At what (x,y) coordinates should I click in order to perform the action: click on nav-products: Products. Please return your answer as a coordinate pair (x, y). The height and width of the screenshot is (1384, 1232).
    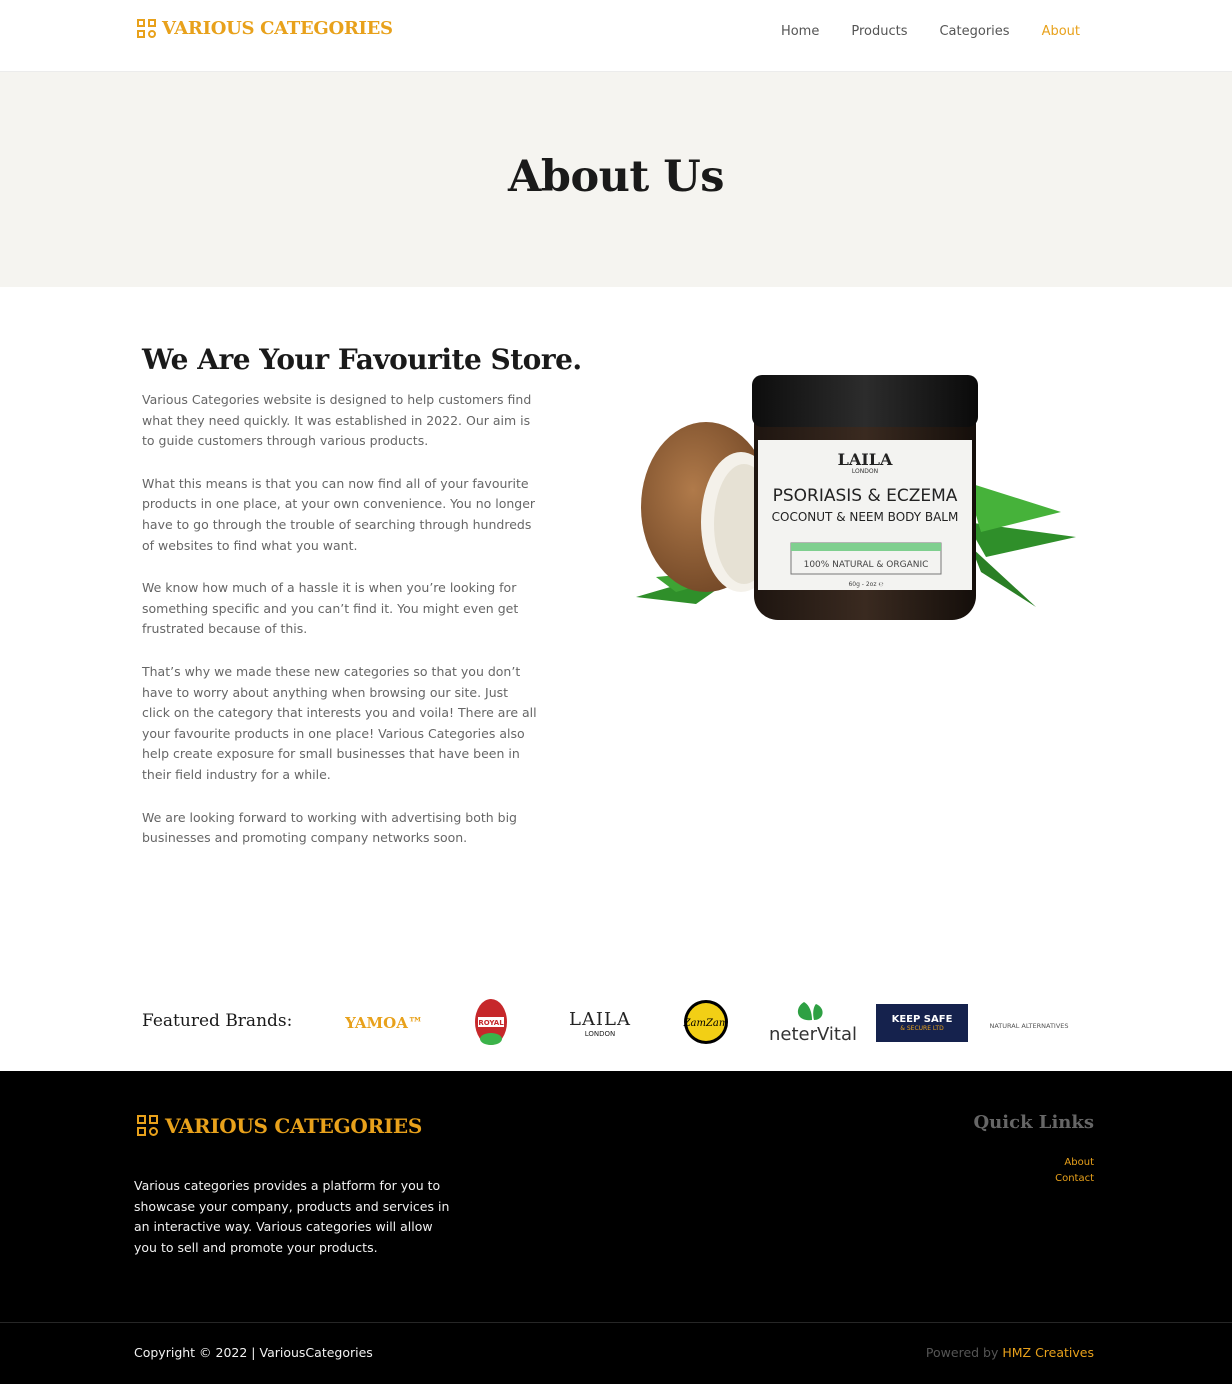
    Looking at the image, I should click on (879, 31).